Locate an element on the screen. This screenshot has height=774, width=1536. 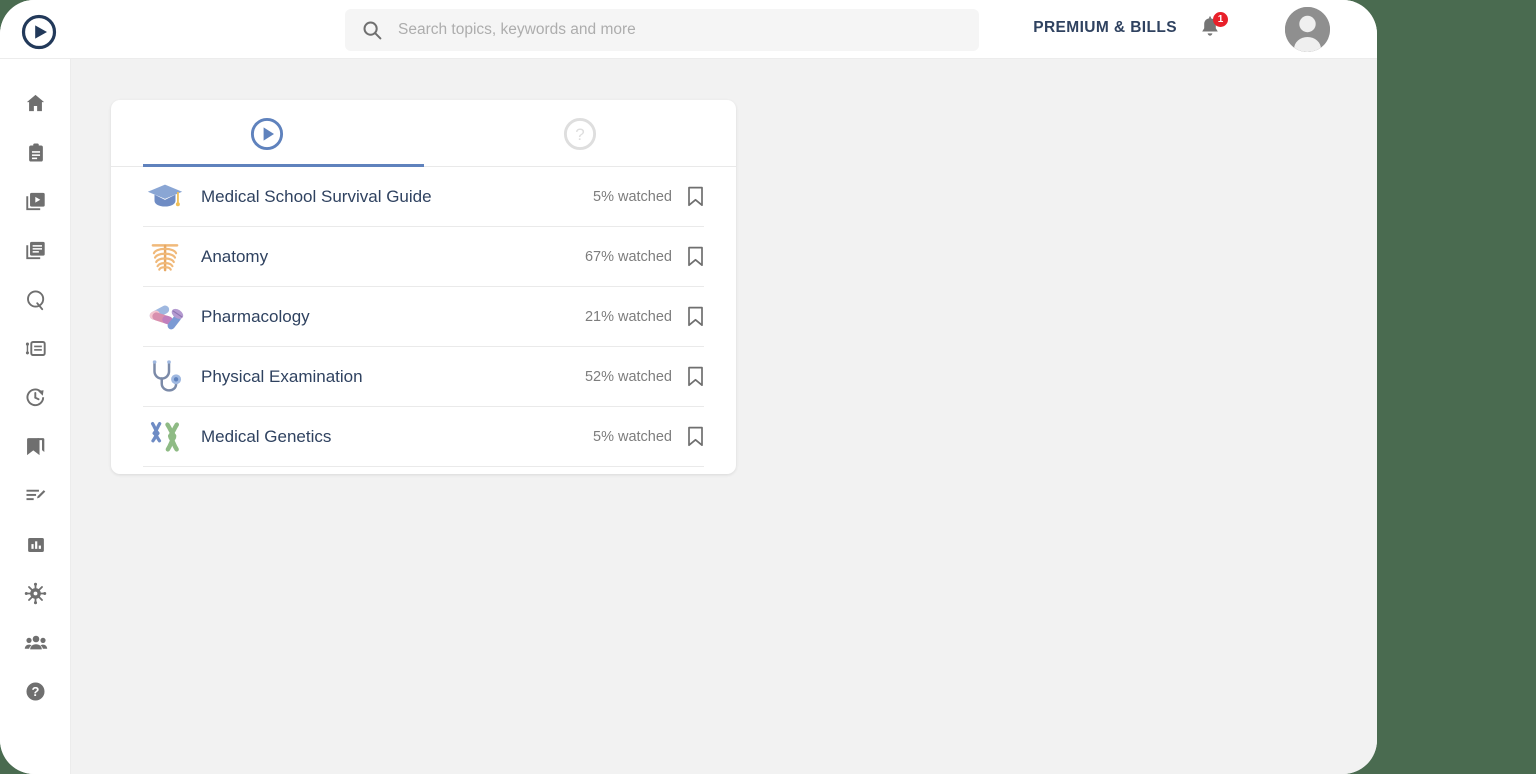
sidebar-item-home is located at coordinates (35, 103).